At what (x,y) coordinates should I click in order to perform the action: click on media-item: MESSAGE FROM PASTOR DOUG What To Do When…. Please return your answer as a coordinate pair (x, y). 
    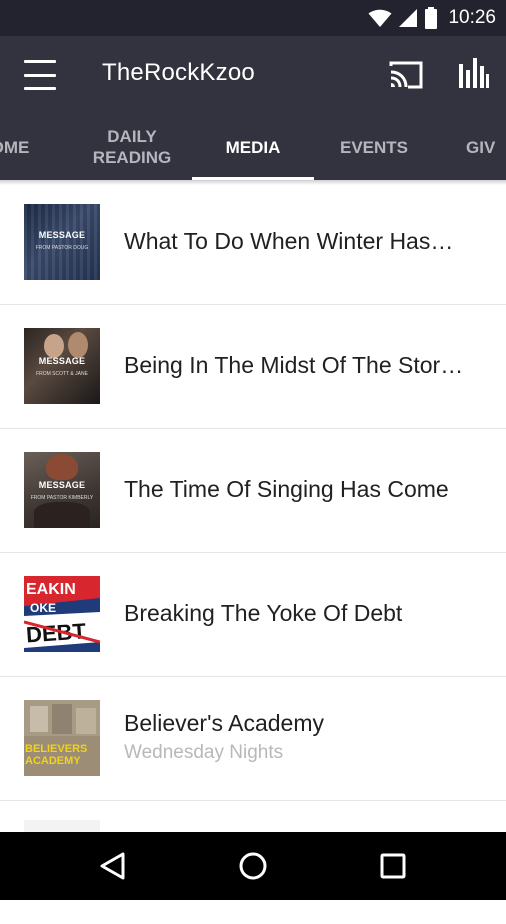
    Looking at the image, I should click on (253, 242).